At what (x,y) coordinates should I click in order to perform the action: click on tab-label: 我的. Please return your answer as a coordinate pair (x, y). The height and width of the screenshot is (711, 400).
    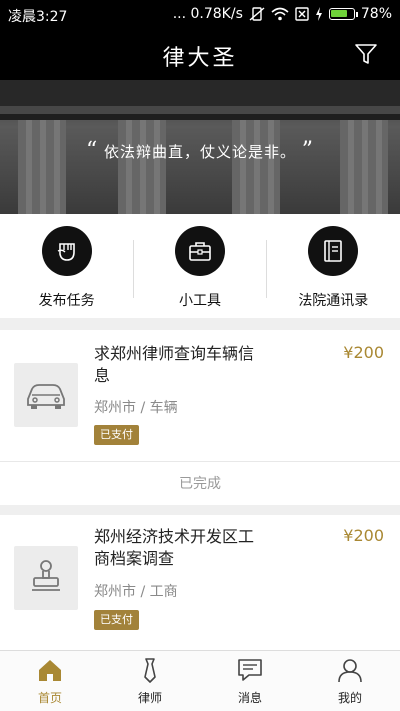
    Looking at the image, I should click on (349, 698).